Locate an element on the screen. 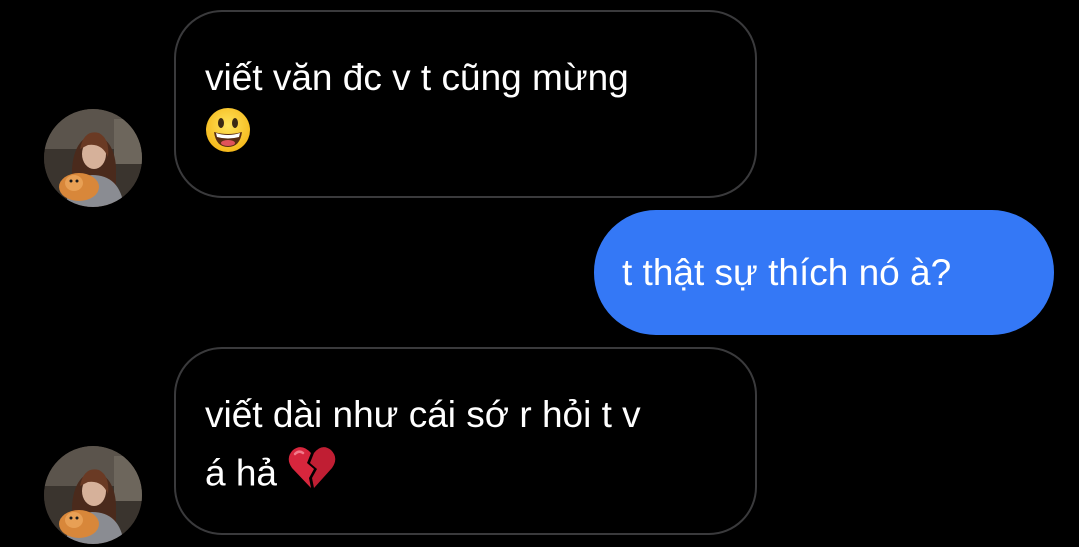  grinning-face-icon is located at coordinates (228, 138).